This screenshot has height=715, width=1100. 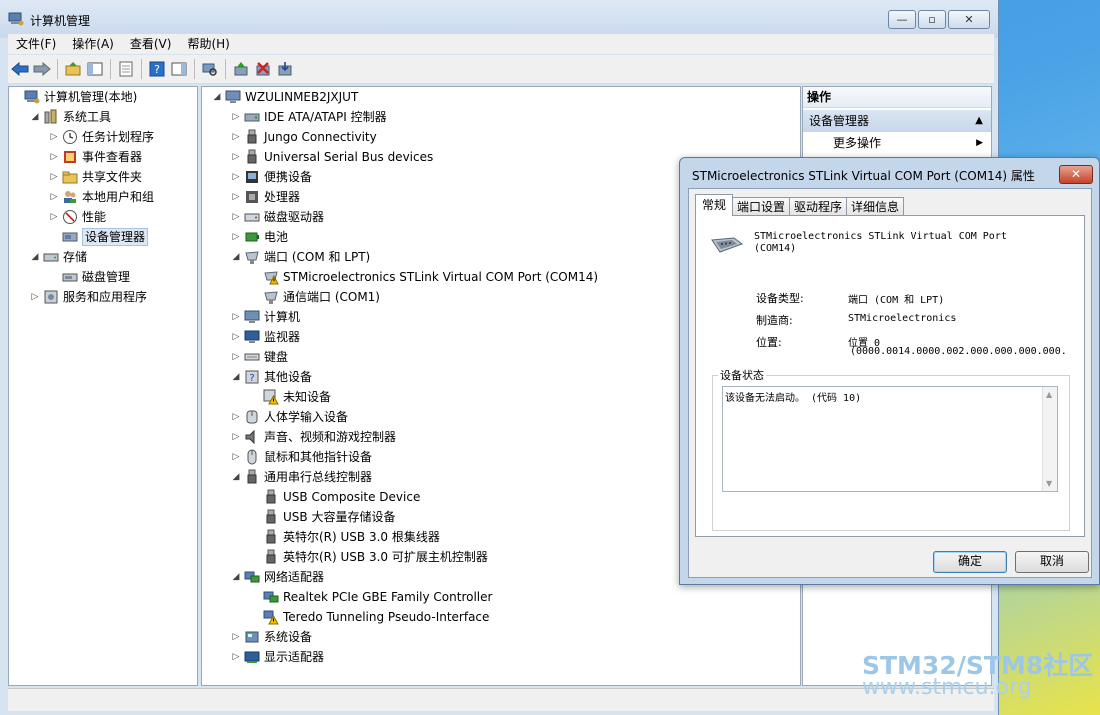 What do you see at coordinates (315, 297) in the screenshot?
I see `device-tree-item: 通信端口 (COM1)` at bounding box center [315, 297].